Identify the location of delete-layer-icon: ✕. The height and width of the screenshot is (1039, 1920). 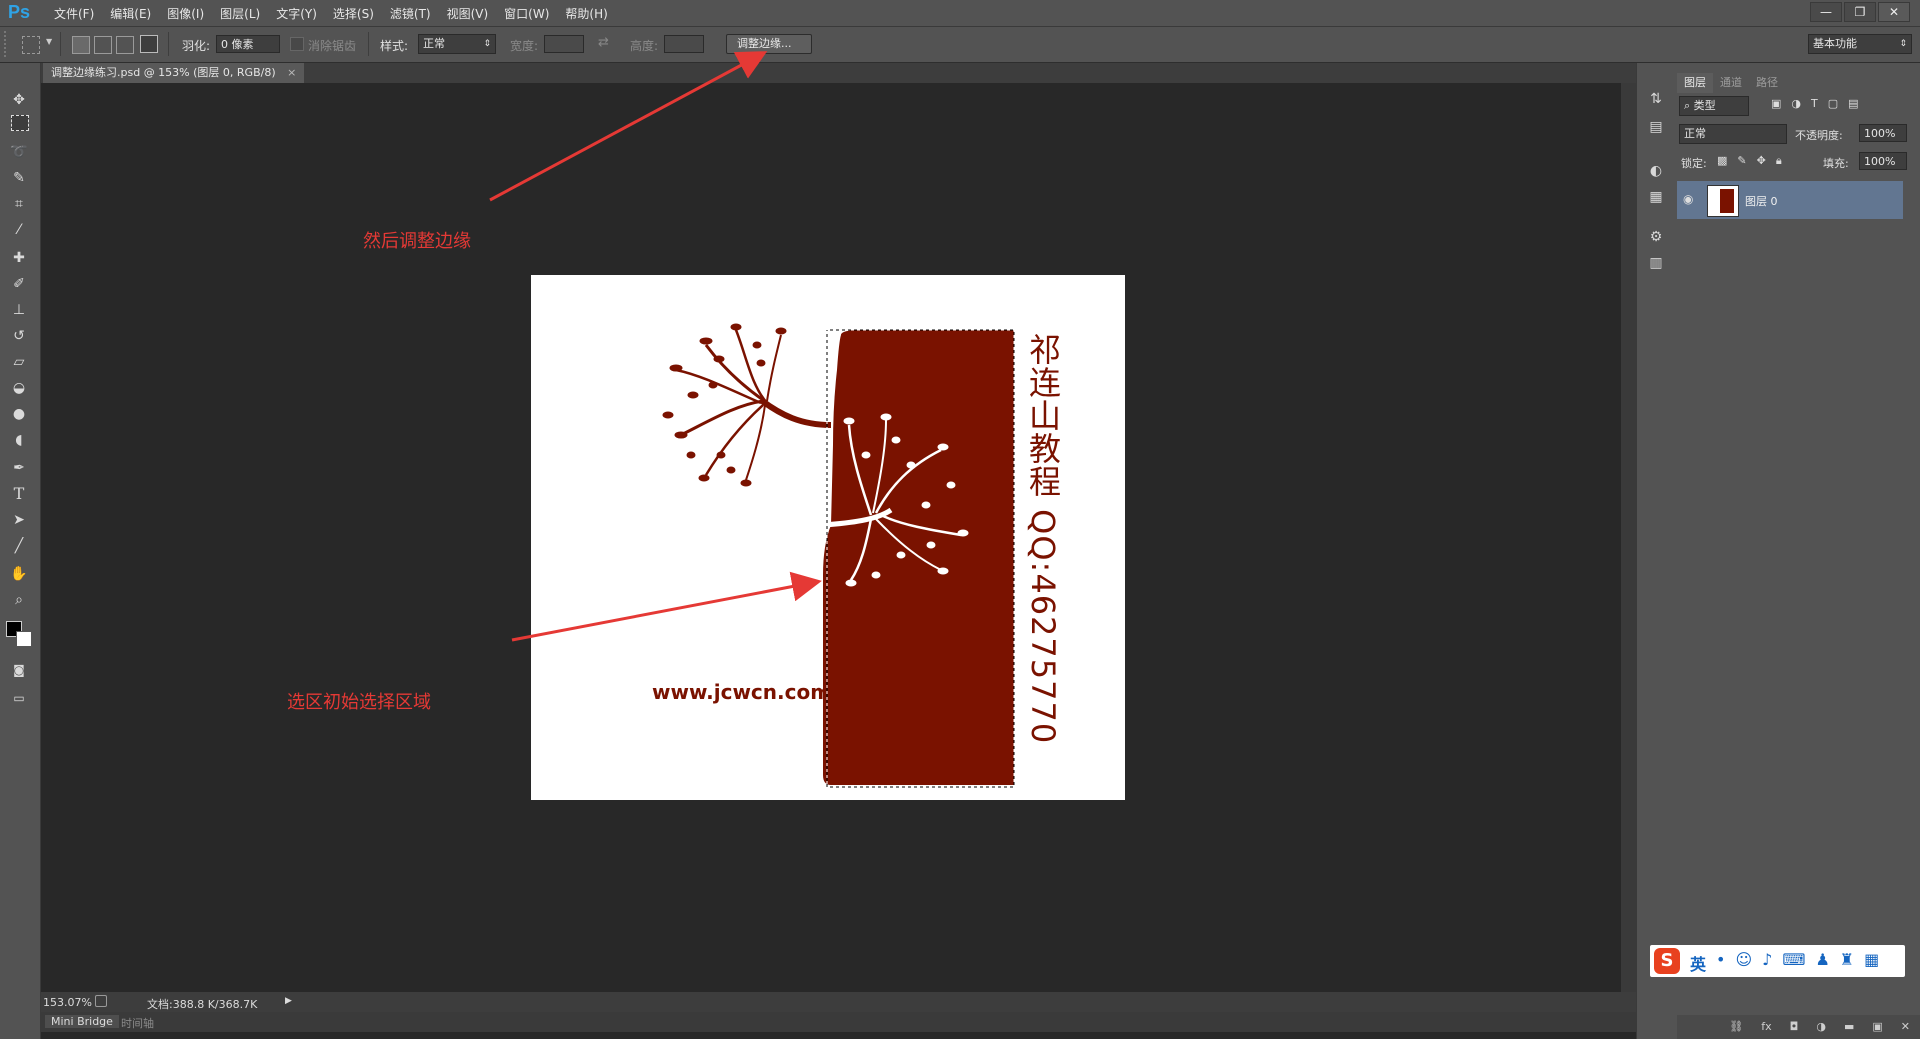
(1905, 1027).